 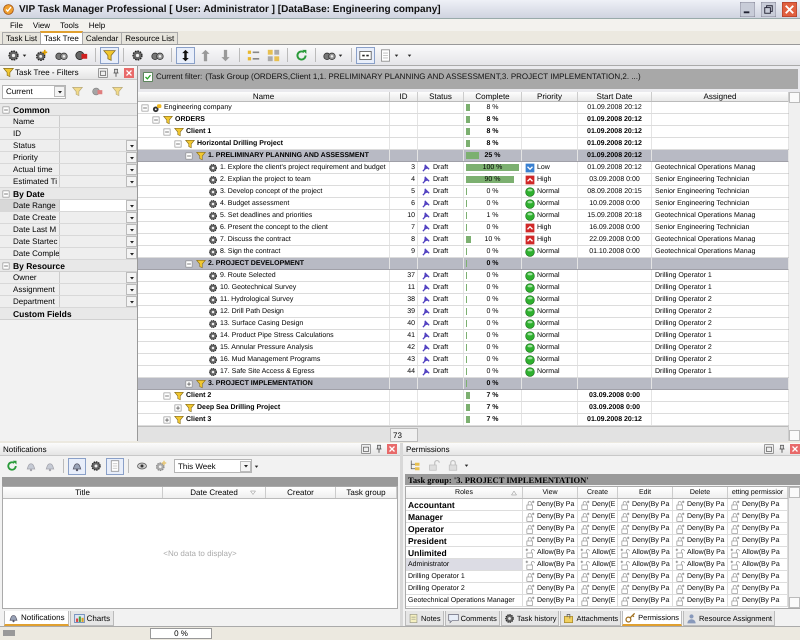 I want to click on menu-item: View, so click(x=41, y=25).